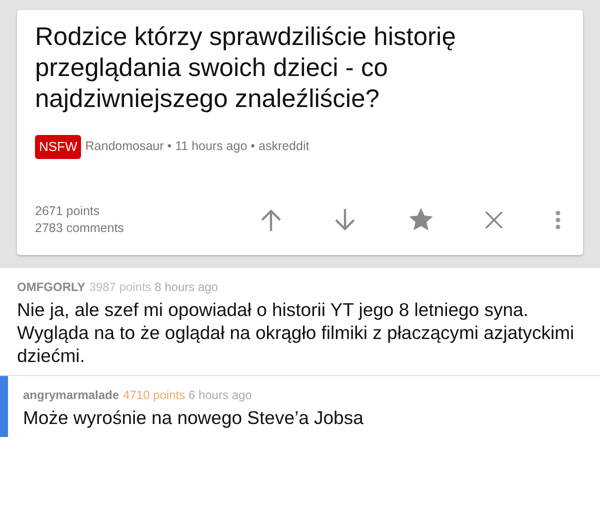  I want to click on post-meta: Randomosaur • 11 hours ago • askreddit, so click(197, 147).